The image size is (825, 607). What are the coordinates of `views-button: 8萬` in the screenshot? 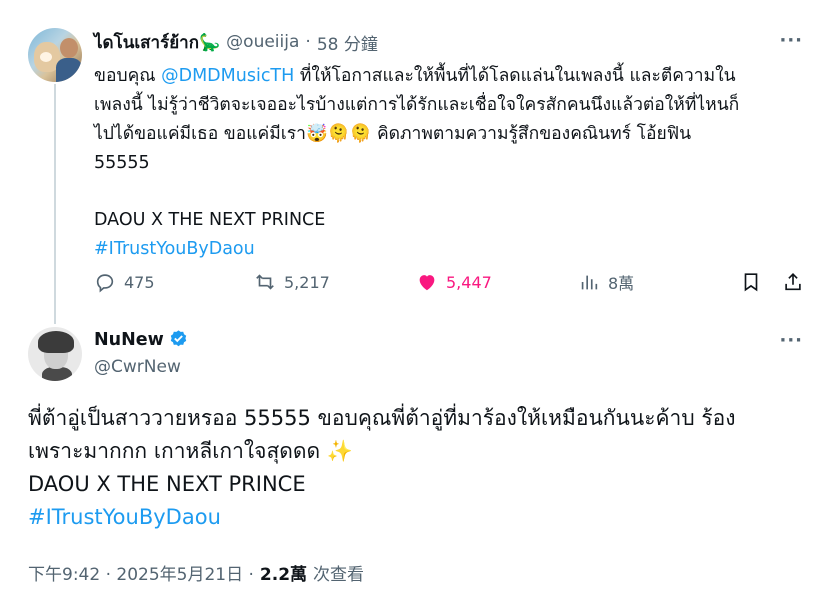 It's located at (606, 282).